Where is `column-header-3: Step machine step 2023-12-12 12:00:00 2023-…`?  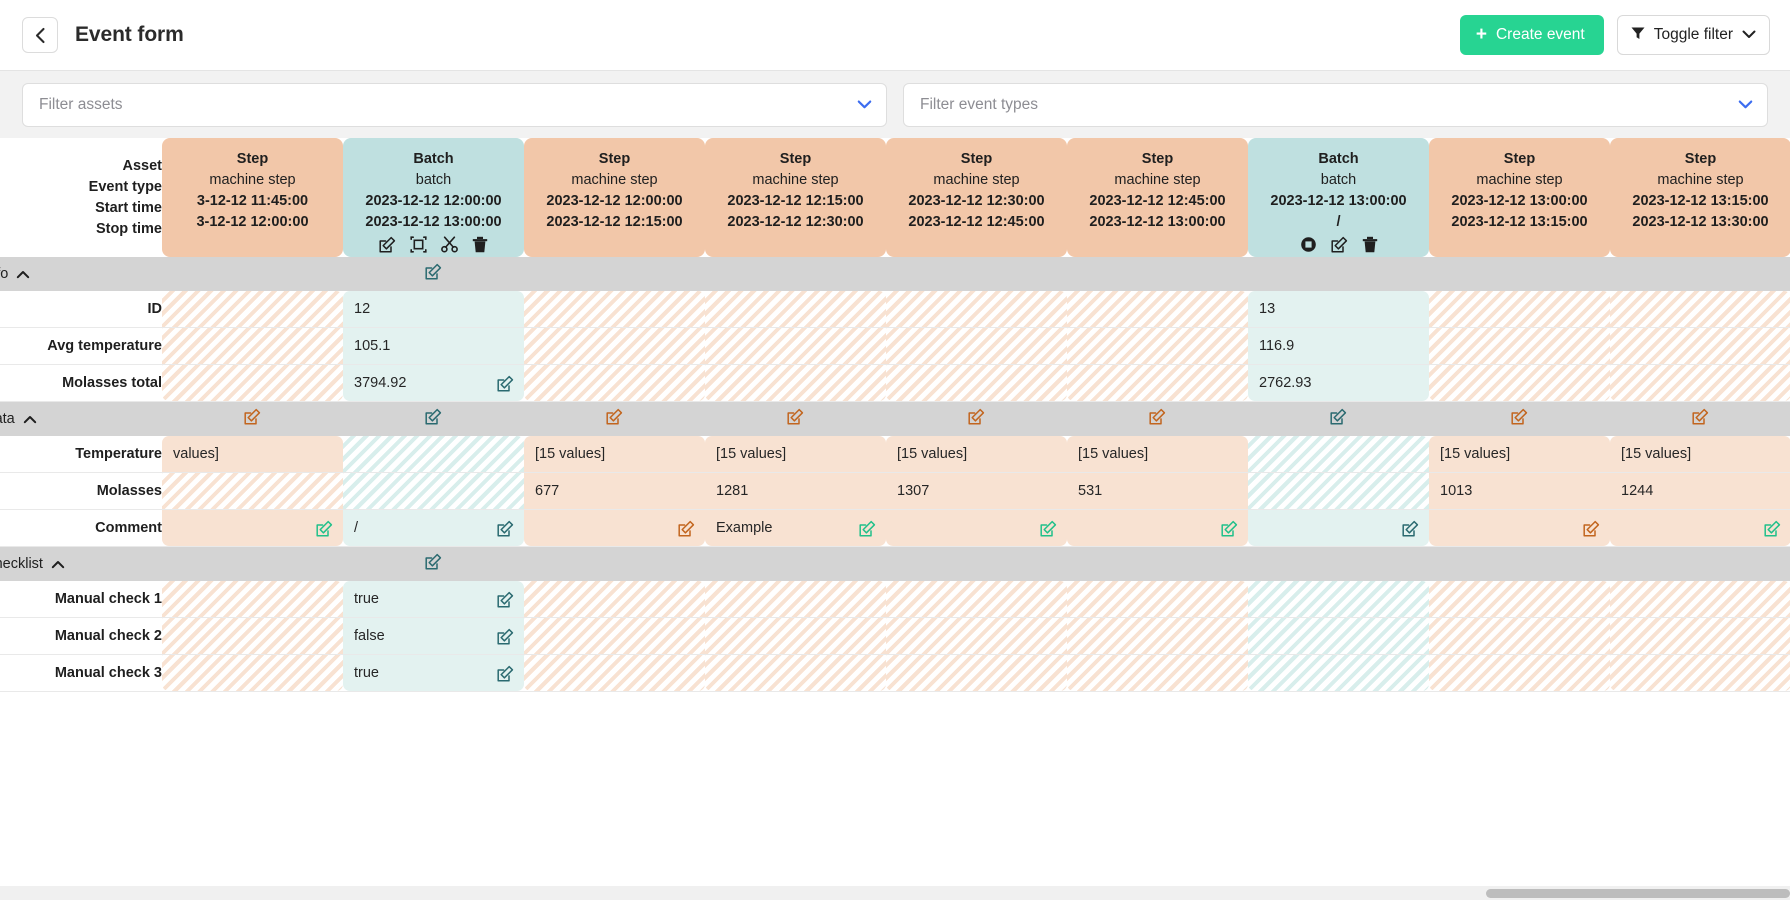 column-header-3: Step machine step 2023-12-12 12:00:00 2023-… is located at coordinates (614, 197).